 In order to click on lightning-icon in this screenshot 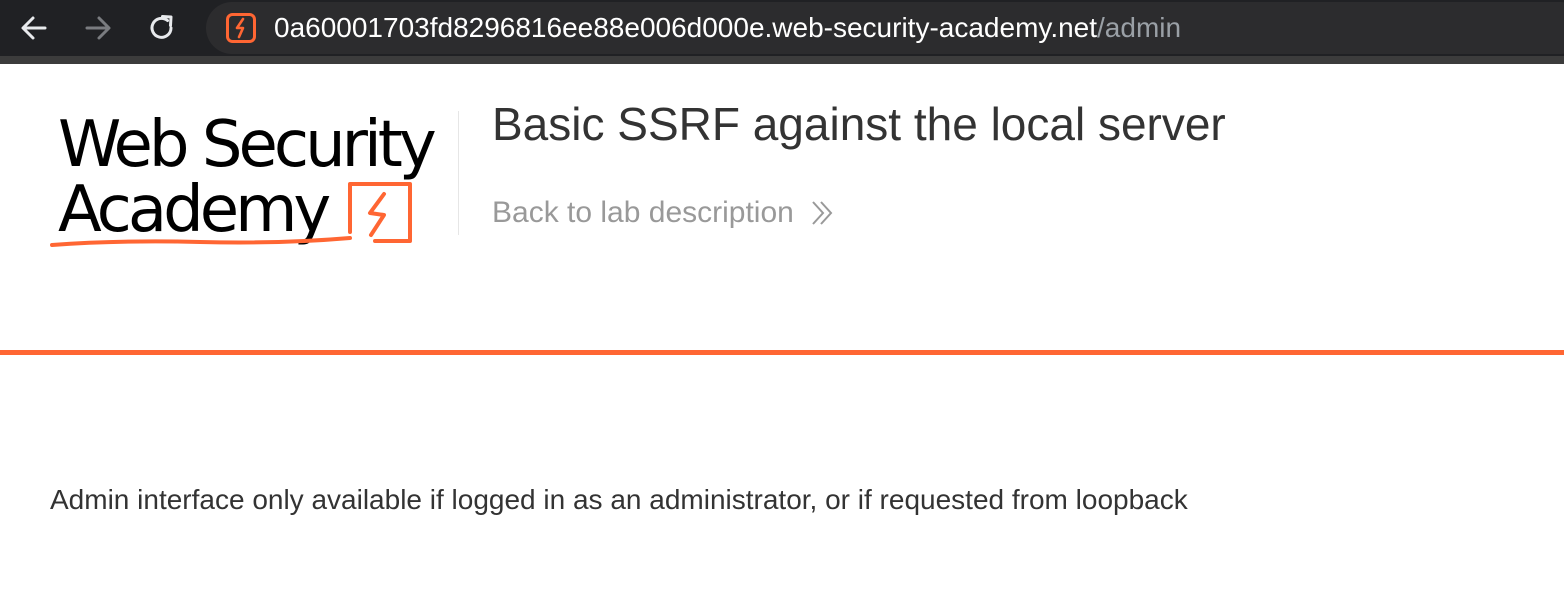, I will do `click(241, 28)`.